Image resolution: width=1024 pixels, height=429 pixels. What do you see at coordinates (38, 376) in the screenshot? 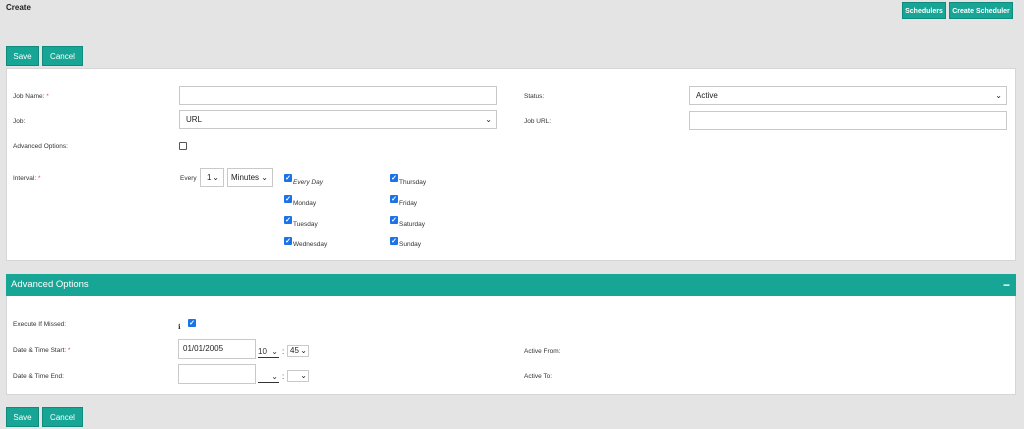
I see `end-label: Date & Time End:` at bounding box center [38, 376].